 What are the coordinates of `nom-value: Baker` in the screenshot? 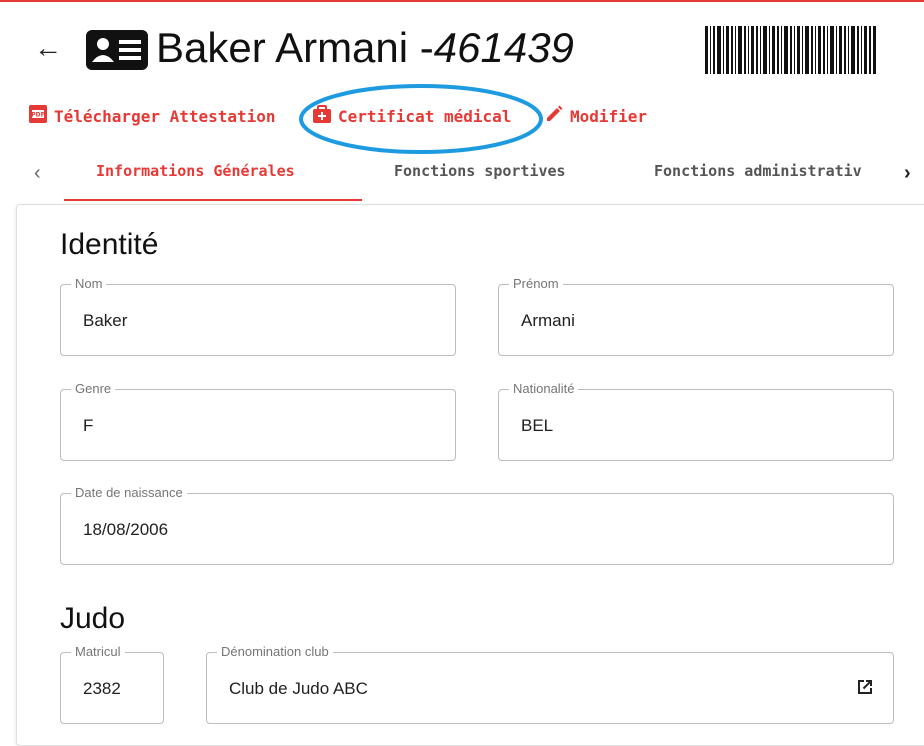 It's located at (105, 320).